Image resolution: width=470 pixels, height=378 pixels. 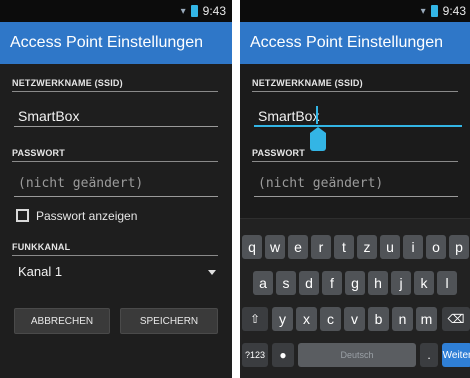 What do you see at coordinates (456, 355) in the screenshot?
I see `next-key: Weiter` at bounding box center [456, 355].